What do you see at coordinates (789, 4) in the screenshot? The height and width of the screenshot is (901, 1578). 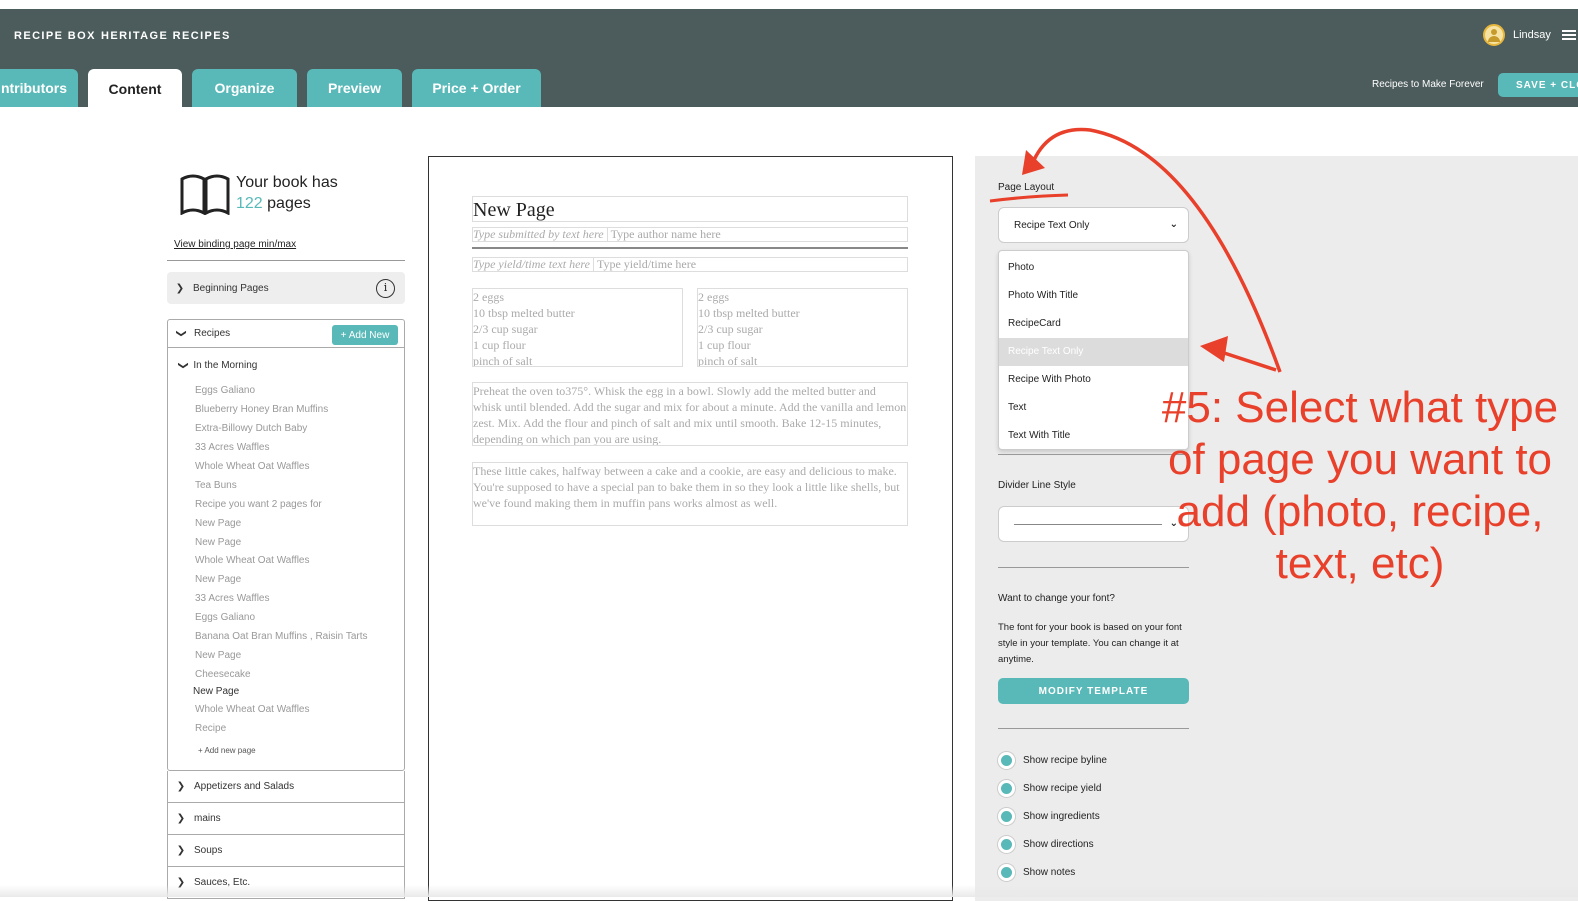 I see `browser-top-strip` at bounding box center [789, 4].